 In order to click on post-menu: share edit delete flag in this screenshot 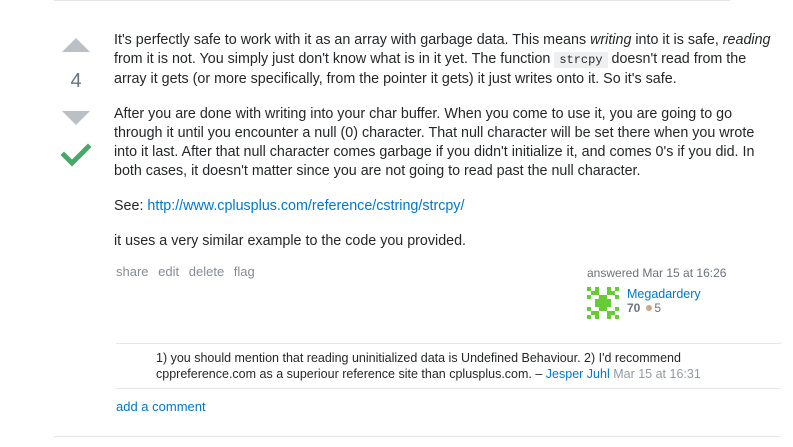, I will do `click(188, 271)`.